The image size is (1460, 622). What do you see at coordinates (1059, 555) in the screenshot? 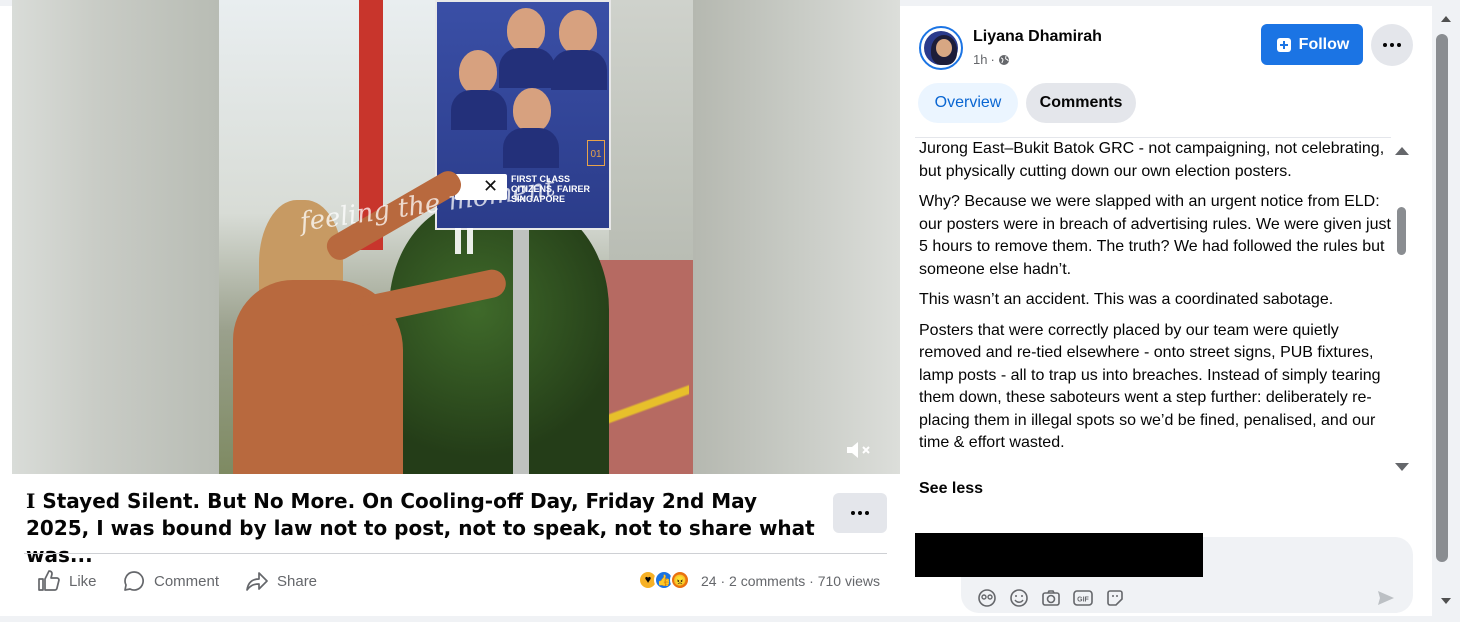
I see `redacted-block` at bounding box center [1059, 555].